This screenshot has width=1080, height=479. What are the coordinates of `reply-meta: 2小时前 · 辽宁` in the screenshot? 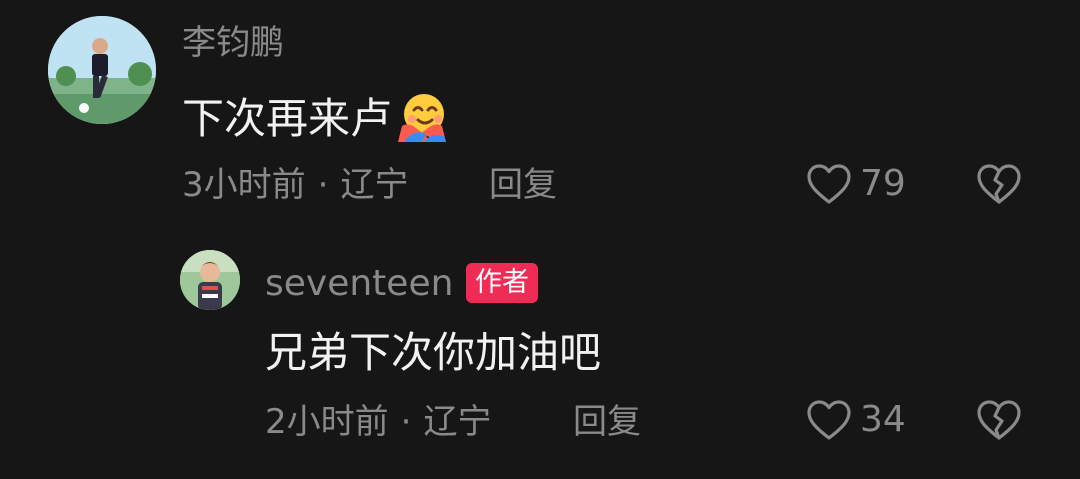 It's located at (378, 422).